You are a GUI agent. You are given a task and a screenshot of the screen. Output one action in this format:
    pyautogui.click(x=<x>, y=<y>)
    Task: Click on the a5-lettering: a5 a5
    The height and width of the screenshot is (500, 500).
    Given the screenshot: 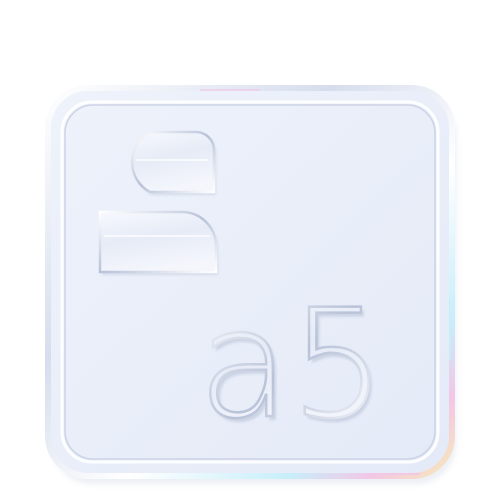 What is the action you would take?
    pyautogui.click(x=293, y=366)
    